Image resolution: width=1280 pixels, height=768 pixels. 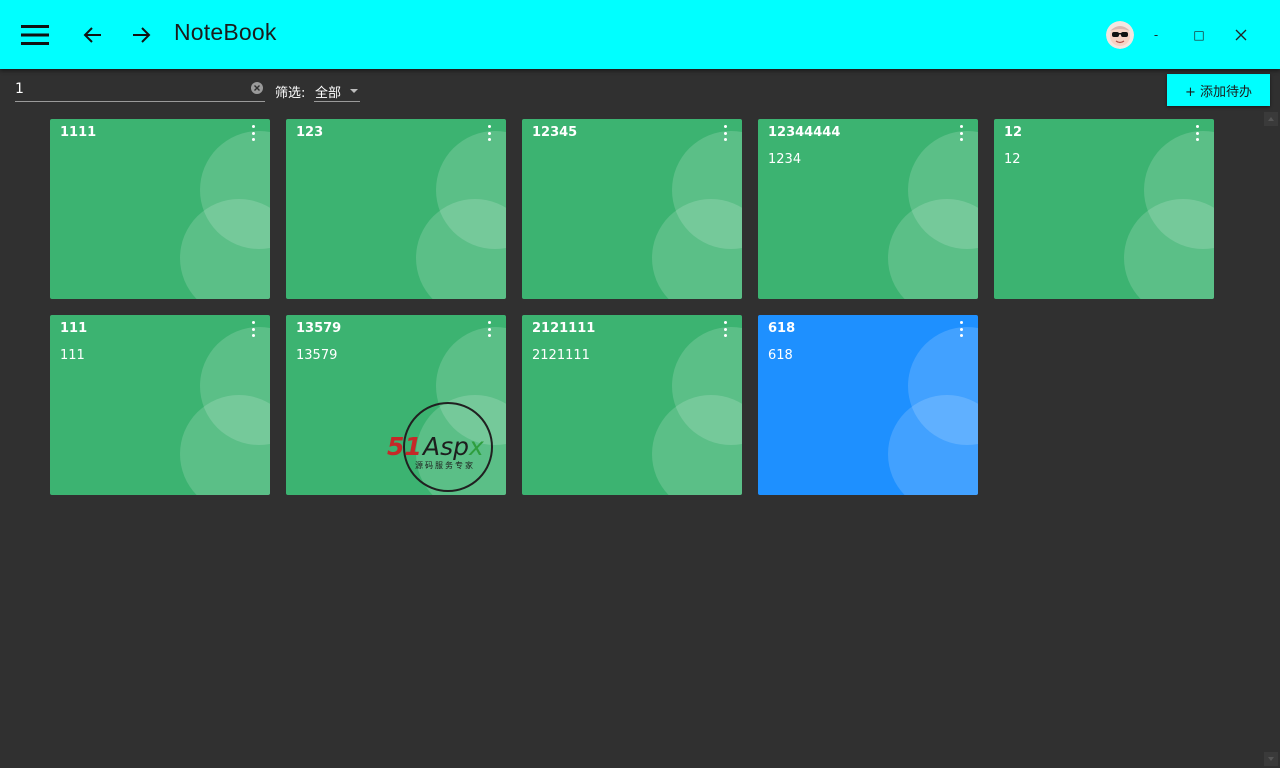 I want to click on card-content: 618, so click(x=780, y=355).